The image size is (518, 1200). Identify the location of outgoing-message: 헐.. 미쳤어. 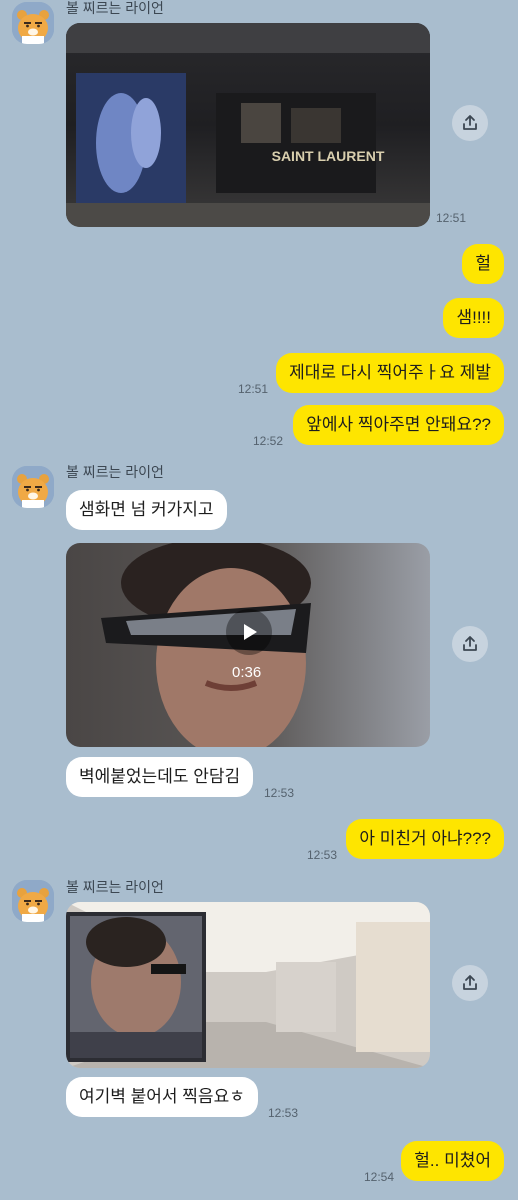
(452, 1161).